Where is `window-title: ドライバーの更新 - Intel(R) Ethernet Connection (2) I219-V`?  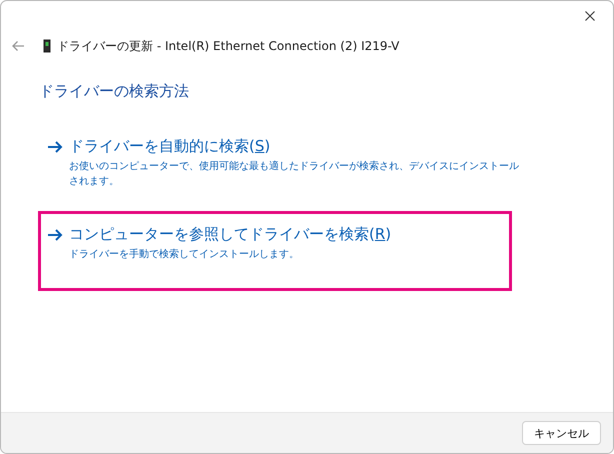
window-title: ドライバーの更新 - Intel(R) Ethernet Connection (2) I219-V is located at coordinates (228, 46).